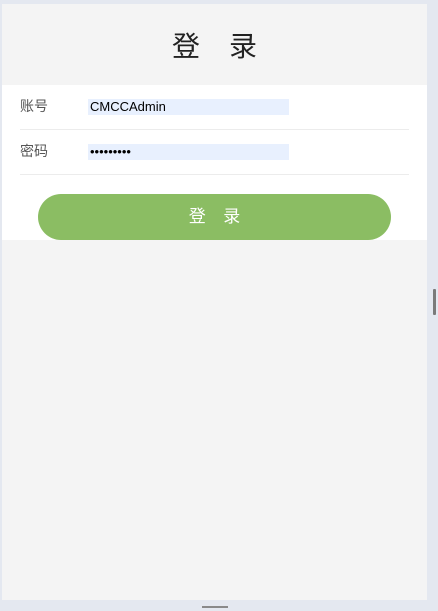 This screenshot has width=438, height=611. Describe the element at coordinates (34, 107) in the screenshot. I see `account-label: 账号` at that location.